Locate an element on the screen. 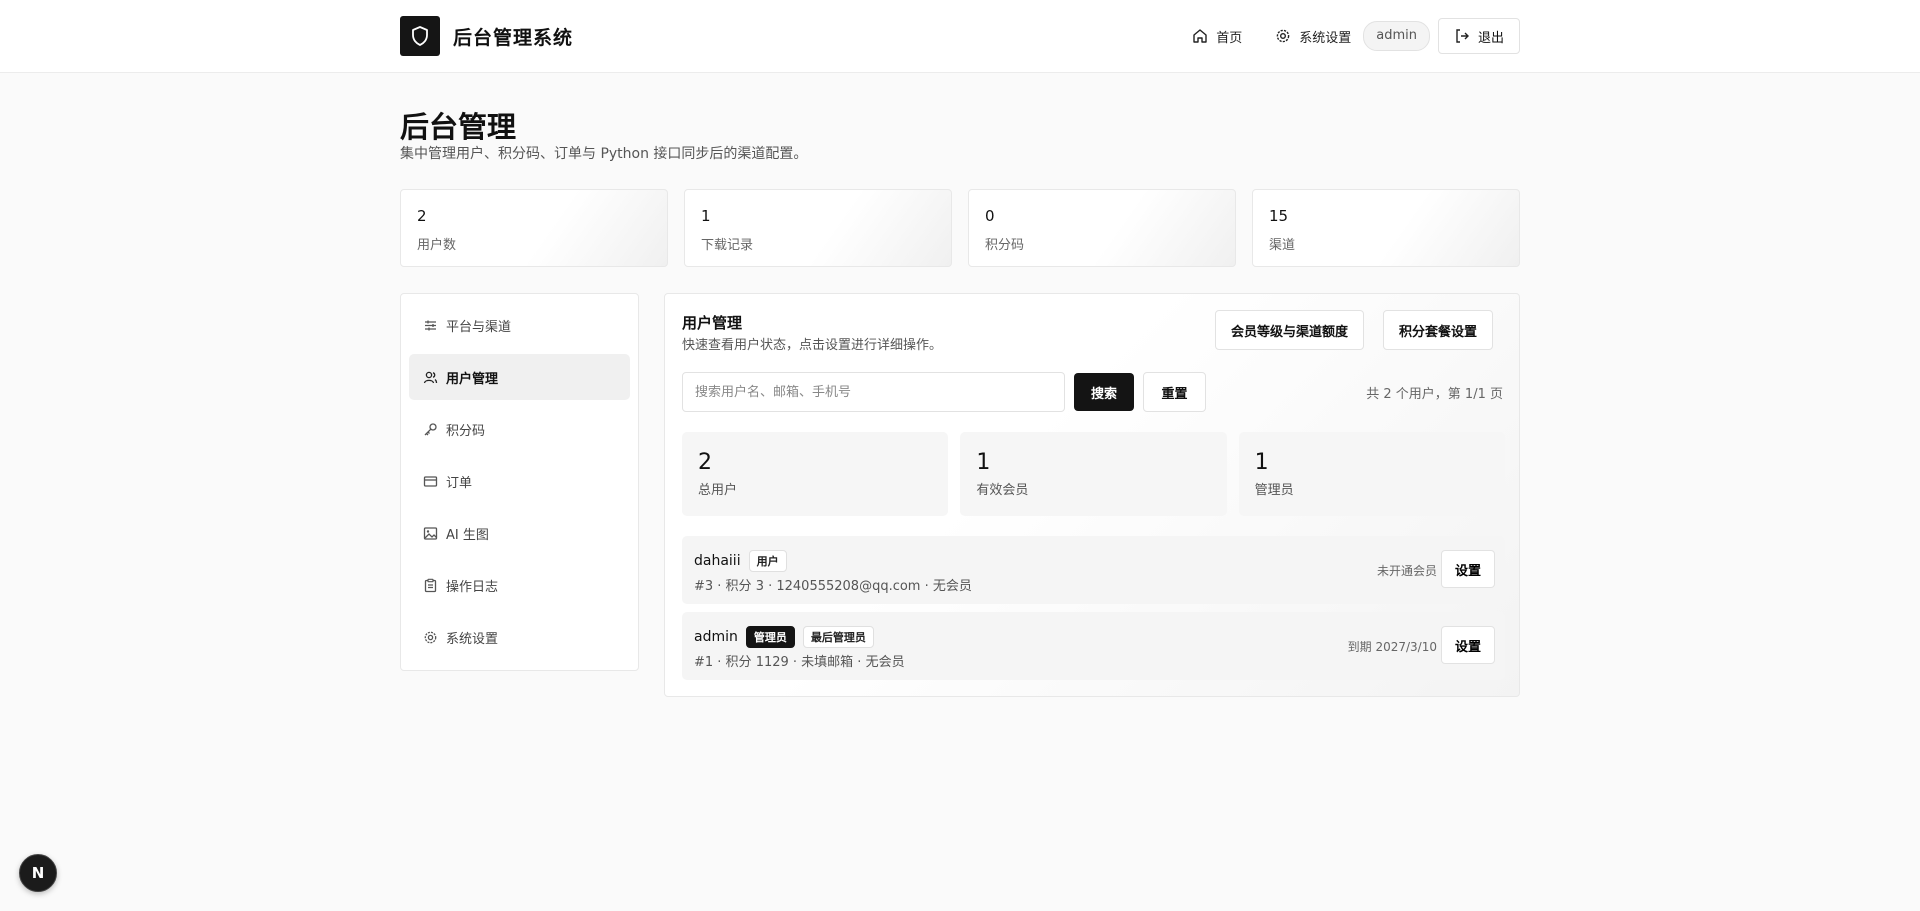 The image size is (1920, 911). logout-button: 退出 is located at coordinates (1478, 36).